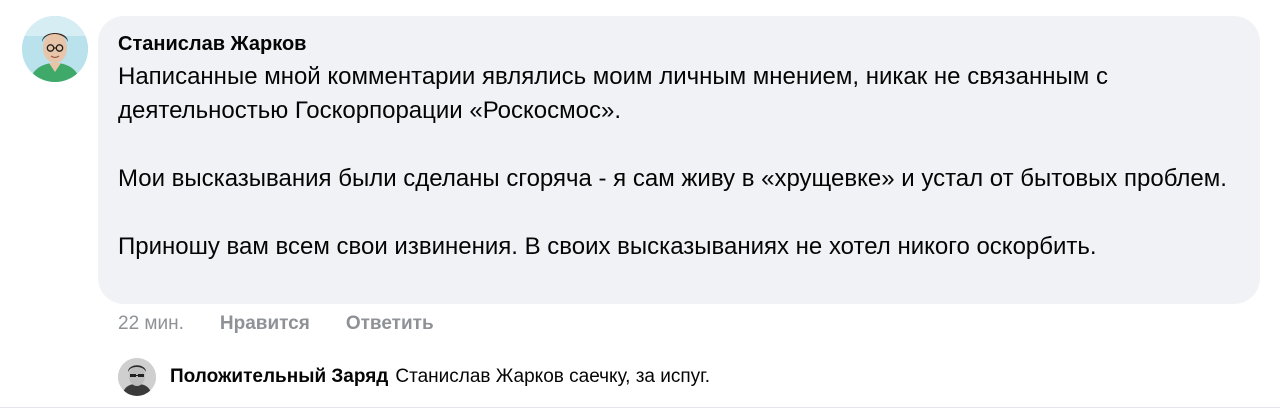  I want to click on comment-timestamp: 22 мин., so click(151, 324).